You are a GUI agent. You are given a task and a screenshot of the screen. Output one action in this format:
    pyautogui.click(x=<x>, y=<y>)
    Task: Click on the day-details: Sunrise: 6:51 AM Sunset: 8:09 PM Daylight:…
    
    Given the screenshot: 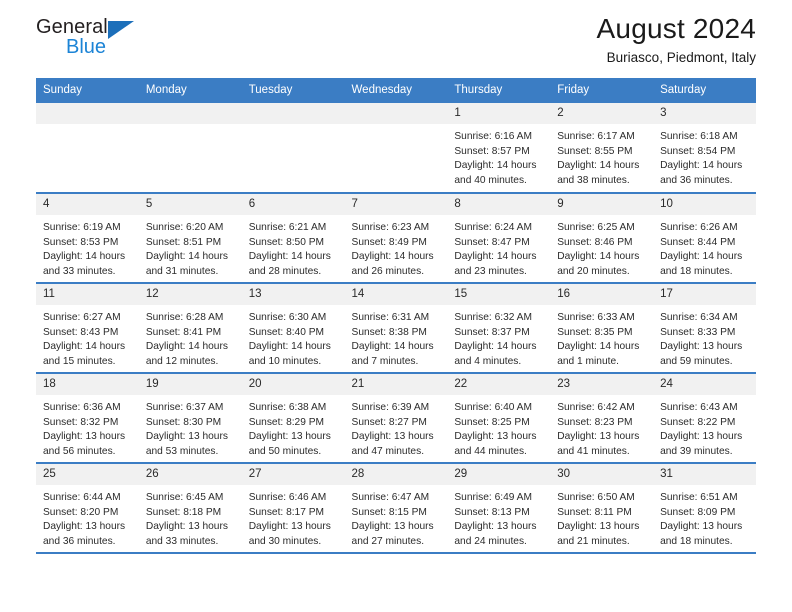 What is the action you would take?
    pyautogui.click(x=704, y=517)
    